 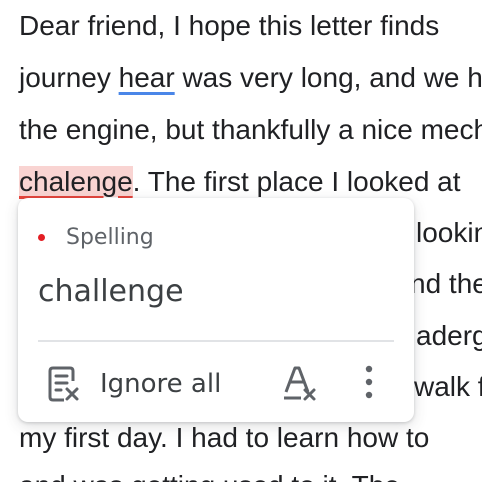 I want to click on ignore-all-button: Ignore all, so click(x=133, y=384).